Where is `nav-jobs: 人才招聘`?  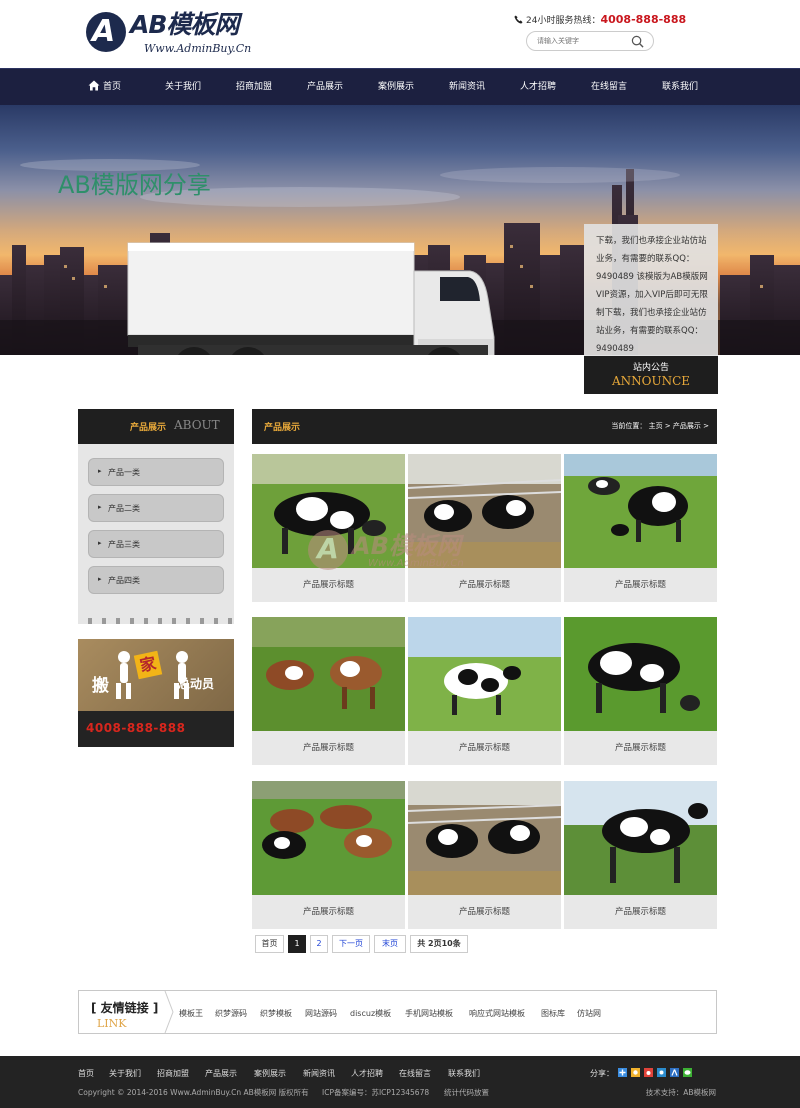 nav-jobs: 人才招聘 is located at coordinates (538, 87).